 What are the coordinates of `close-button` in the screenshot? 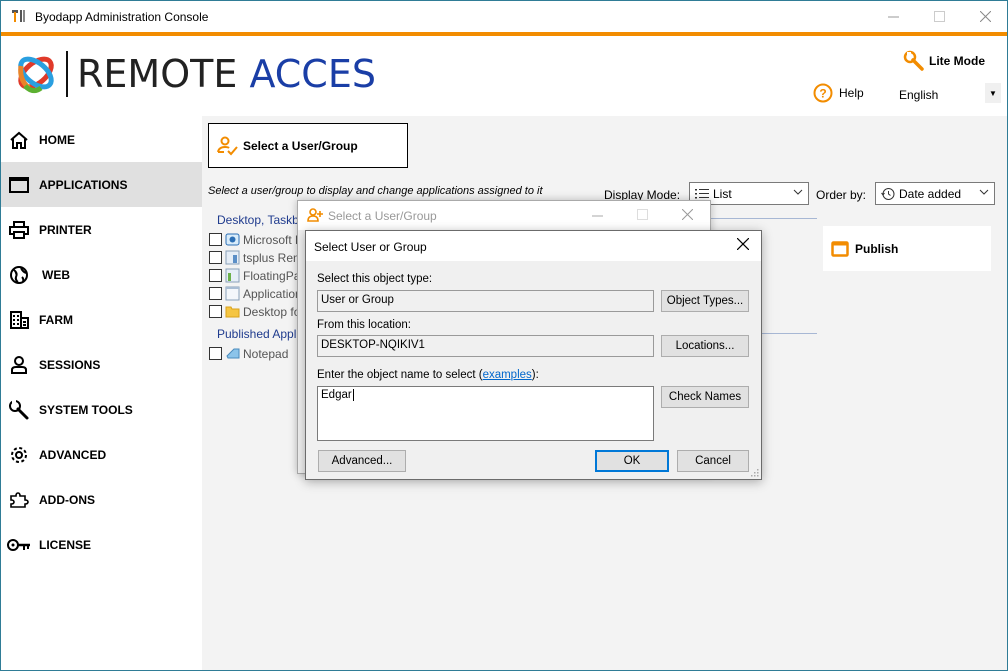 It's located at (985, 16).